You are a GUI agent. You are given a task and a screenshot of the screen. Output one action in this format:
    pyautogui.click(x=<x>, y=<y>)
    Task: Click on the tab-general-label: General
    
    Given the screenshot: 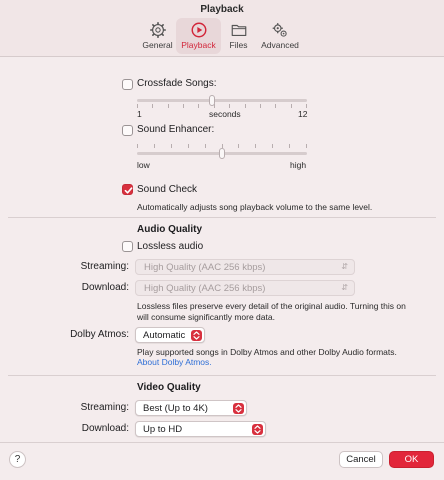 What is the action you would take?
    pyautogui.click(x=157, y=45)
    